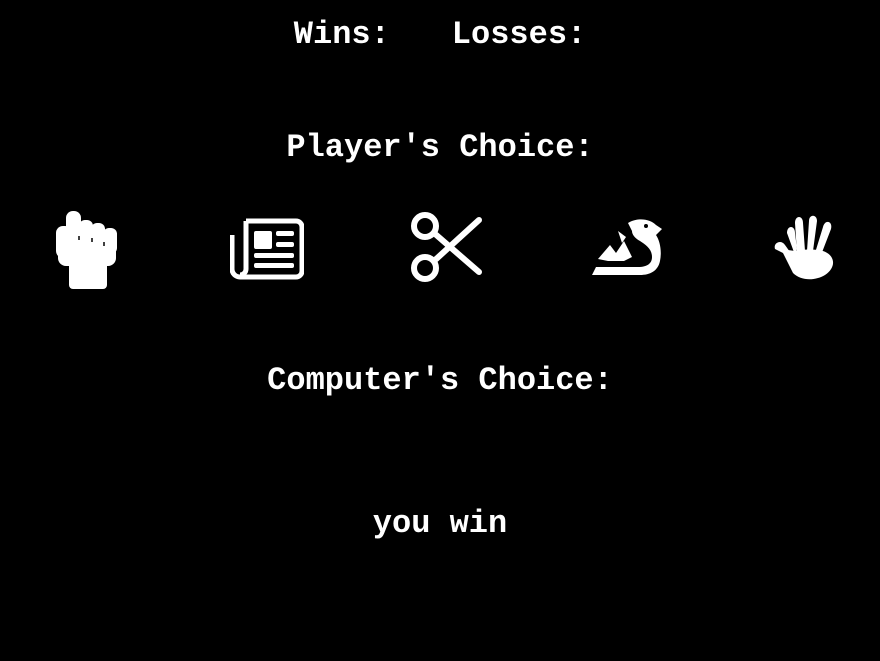 This screenshot has width=880, height=661. I want to click on player-choices, so click(440, 248).